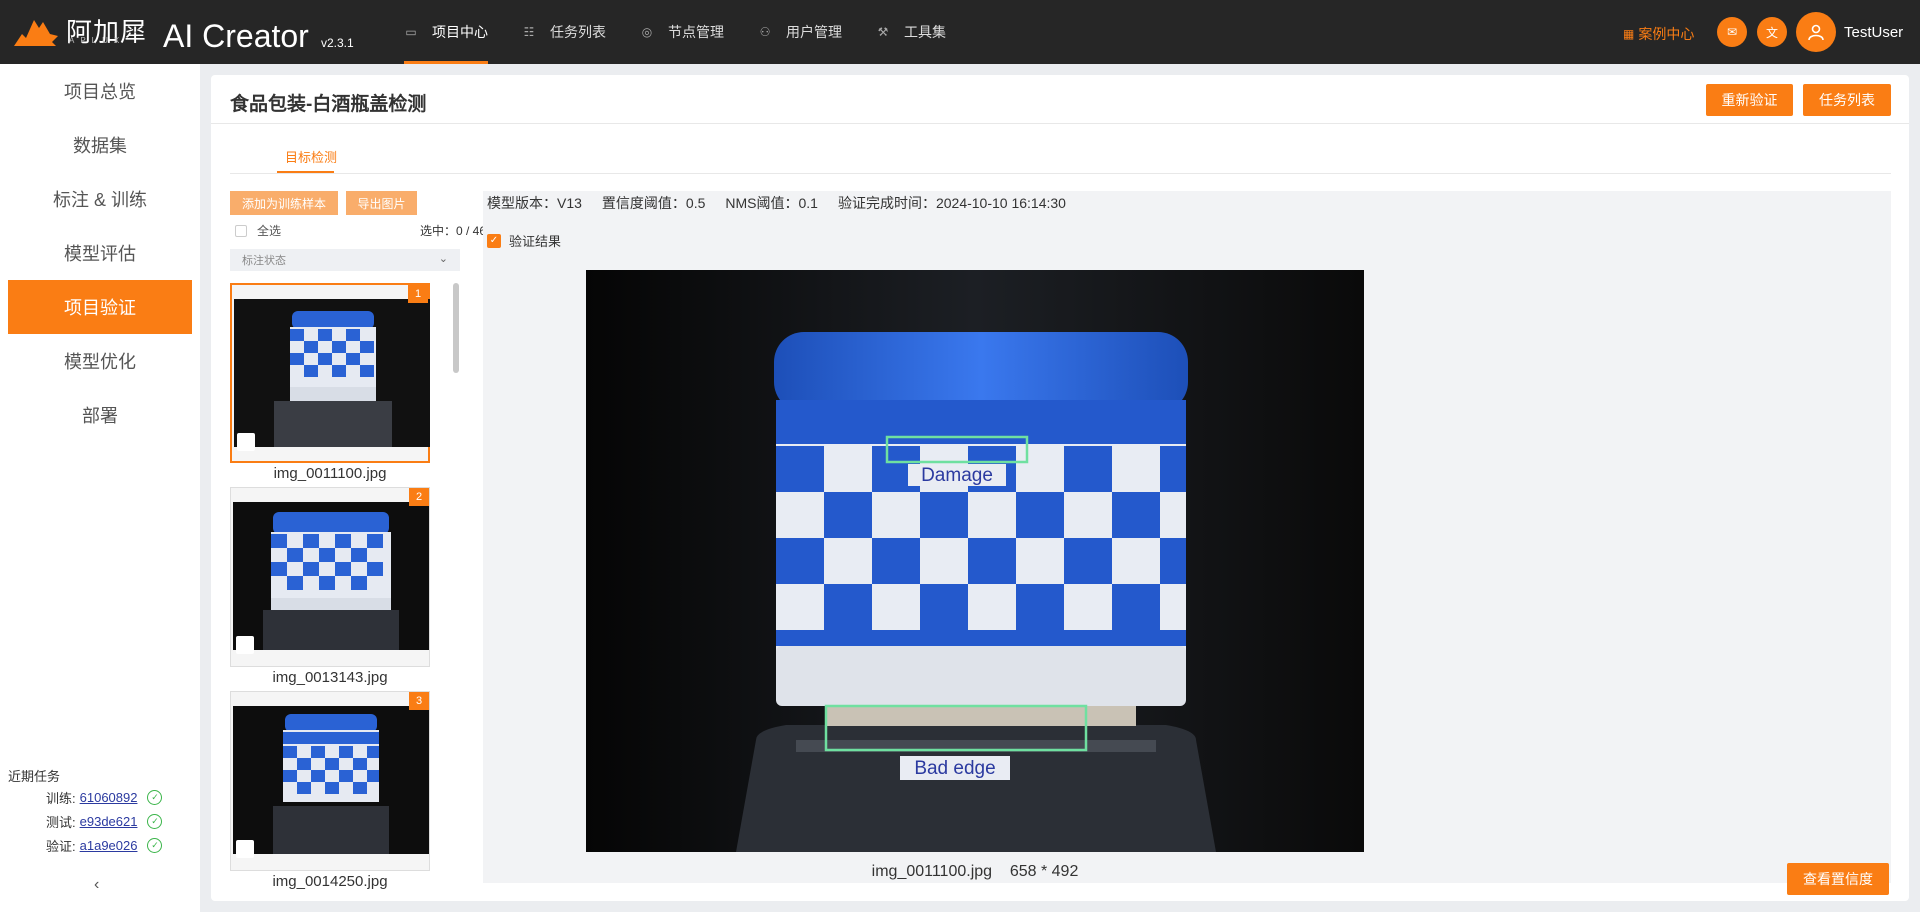  What do you see at coordinates (100, 91) in the screenshot?
I see `sidebar-item-overview: 项目总览` at bounding box center [100, 91].